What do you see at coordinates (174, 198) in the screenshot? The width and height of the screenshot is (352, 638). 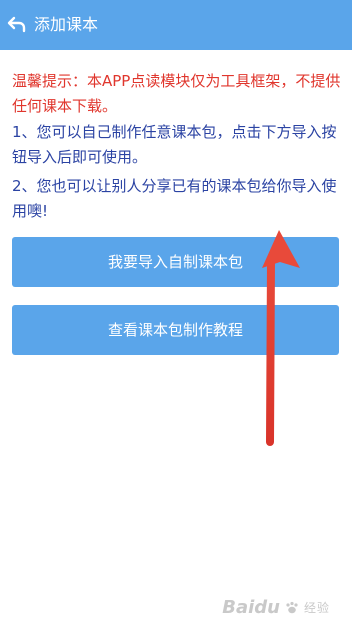 I see `instruction-2: 2、您也可以让别人分享已有的课本包给你导入使用噢!` at bounding box center [174, 198].